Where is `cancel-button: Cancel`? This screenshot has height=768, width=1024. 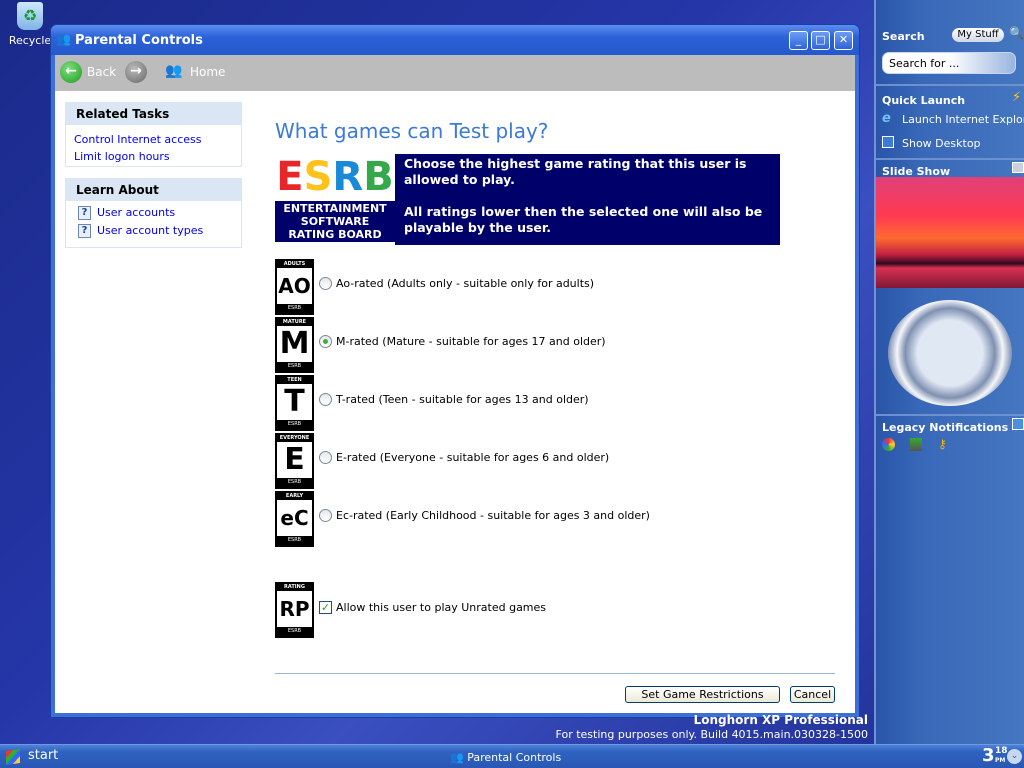
cancel-button: Cancel is located at coordinates (812, 694).